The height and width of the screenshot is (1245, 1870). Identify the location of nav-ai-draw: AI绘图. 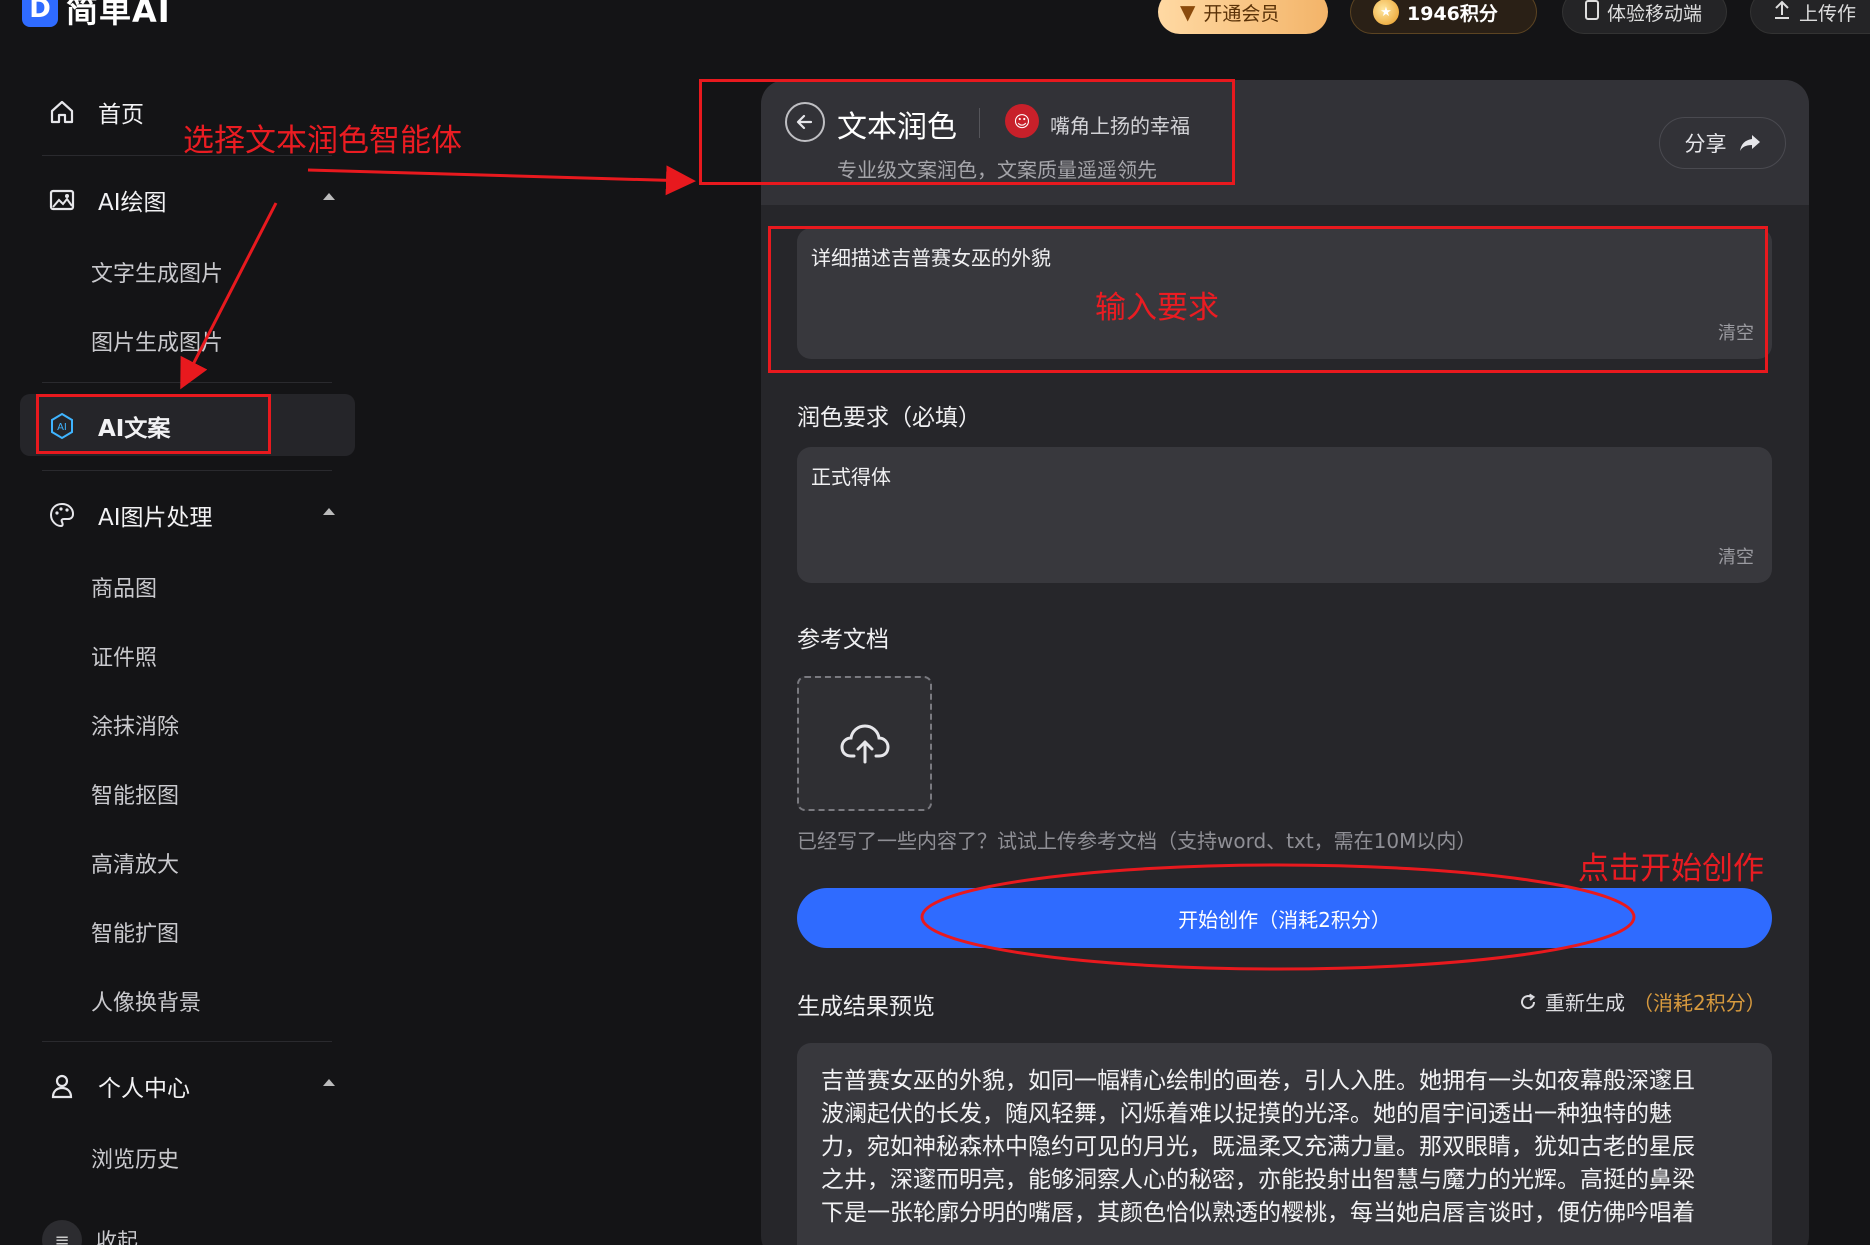
(107, 200).